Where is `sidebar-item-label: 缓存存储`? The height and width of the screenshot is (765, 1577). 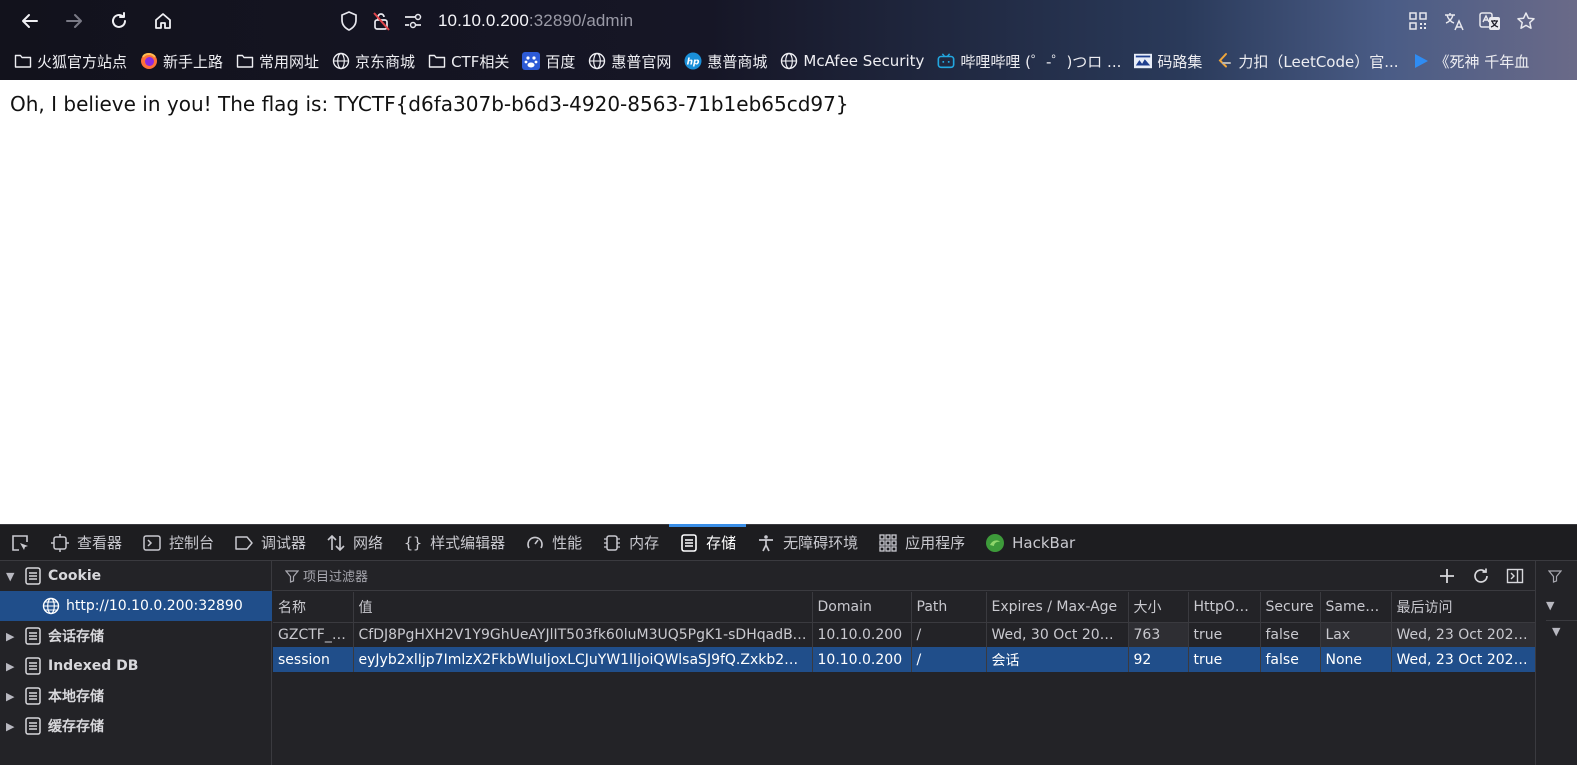 sidebar-item-label: 缓存存储 is located at coordinates (76, 727).